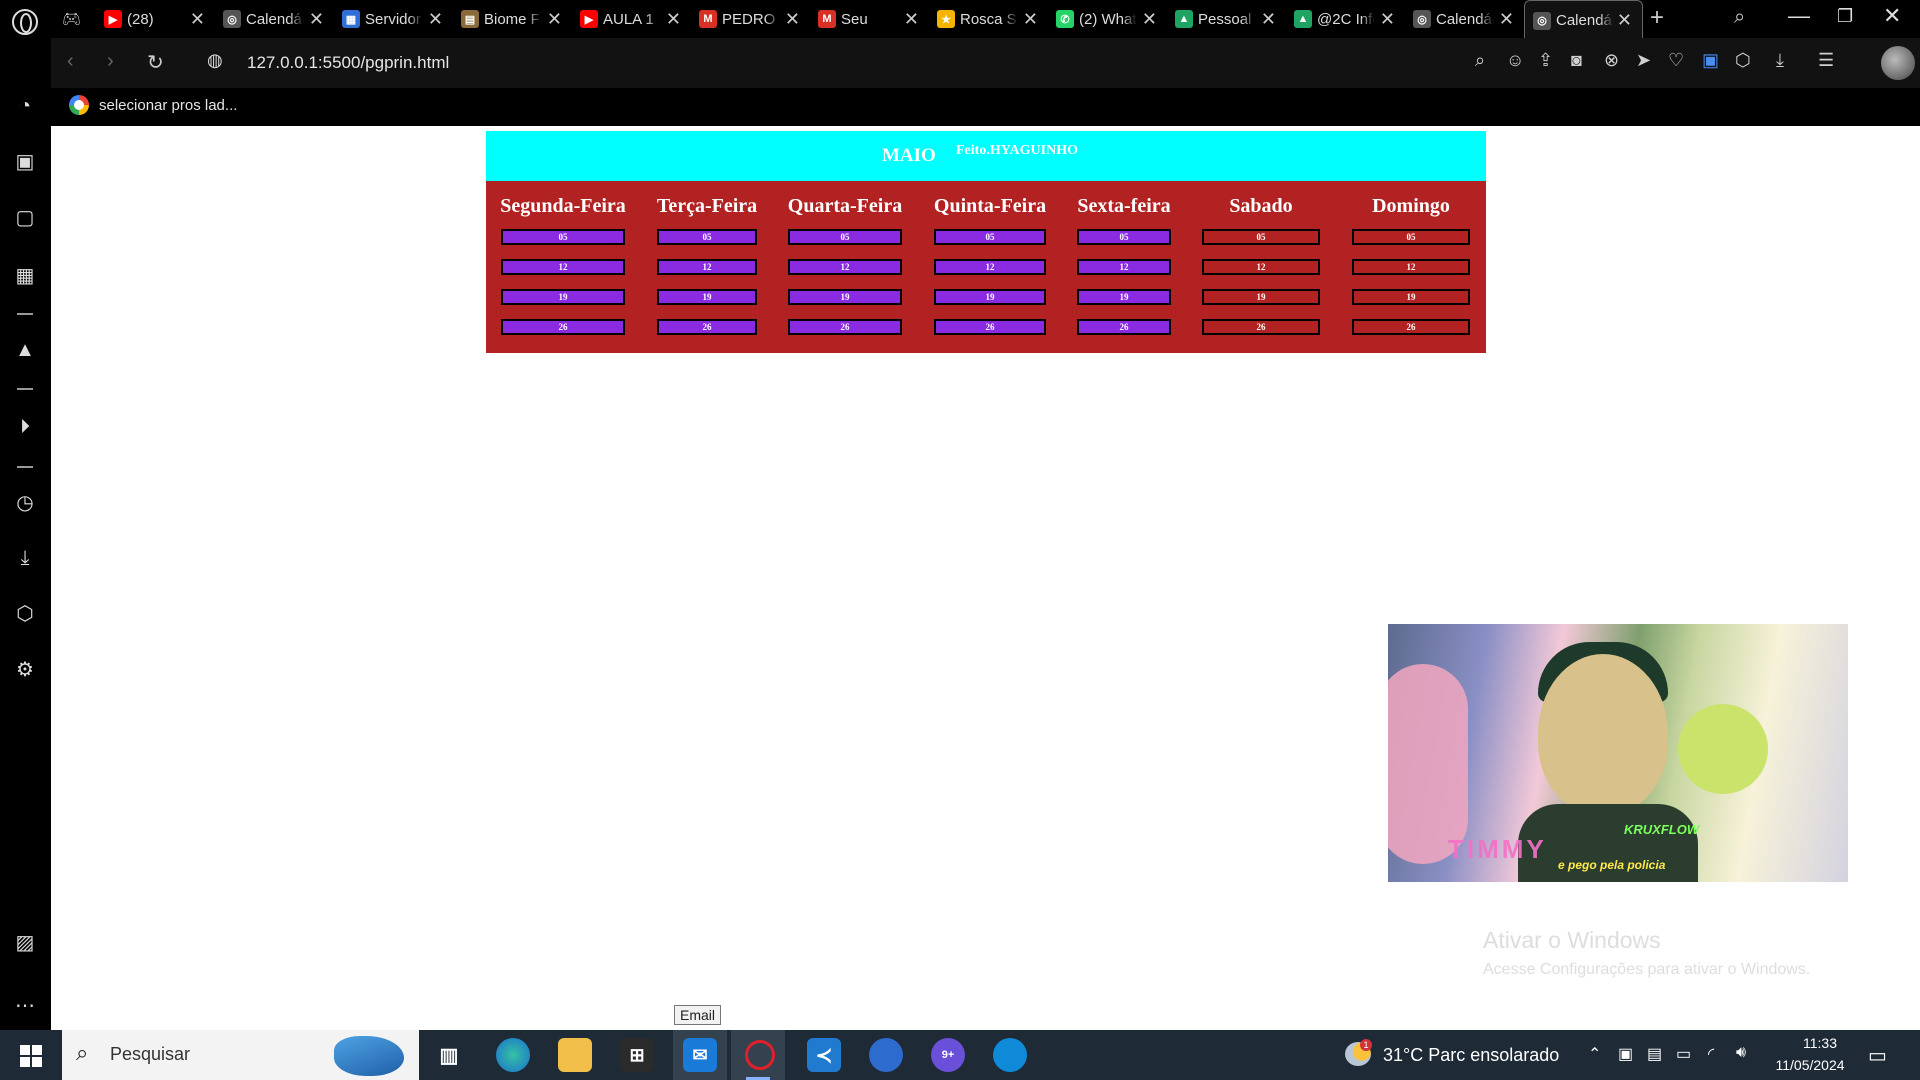  What do you see at coordinates (512, 19) in the screenshot?
I see `browser-tab: ▤ Biome Fire ✕` at bounding box center [512, 19].